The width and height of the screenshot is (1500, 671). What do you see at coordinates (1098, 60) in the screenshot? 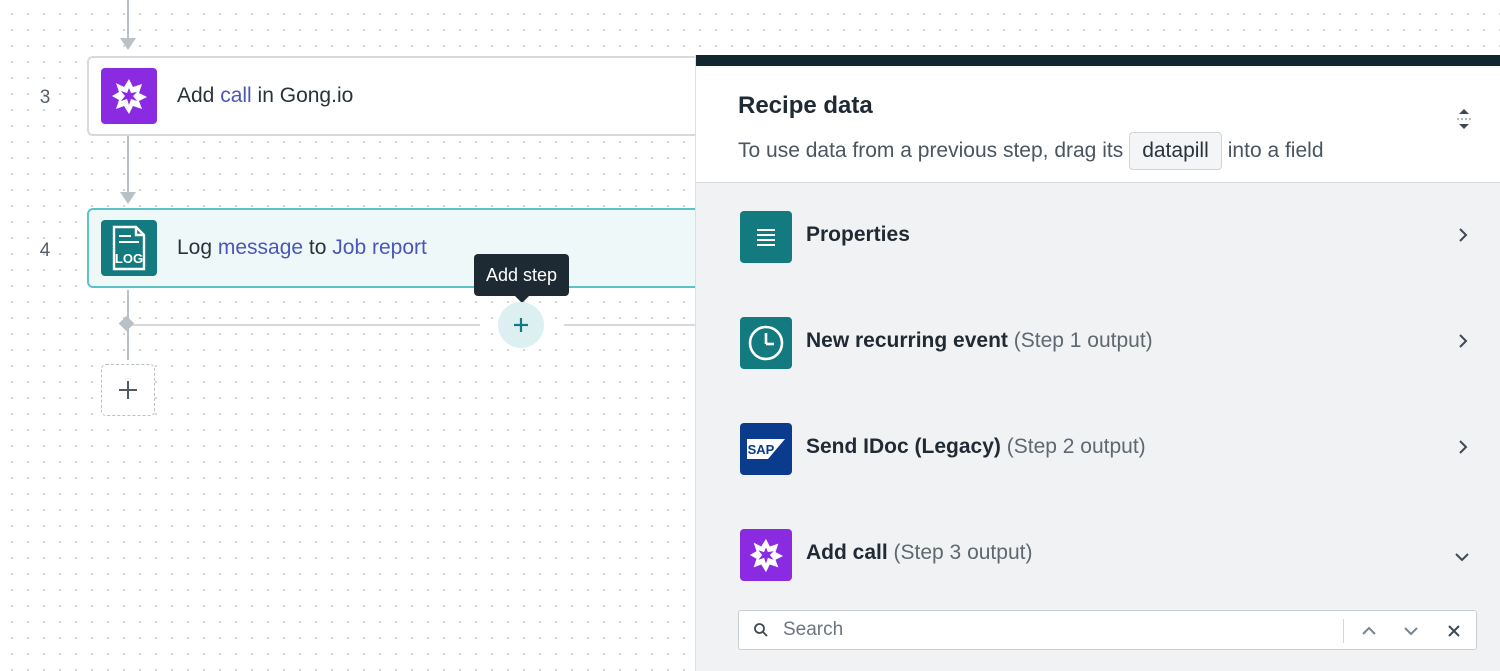
I see `panel-top-bar` at bounding box center [1098, 60].